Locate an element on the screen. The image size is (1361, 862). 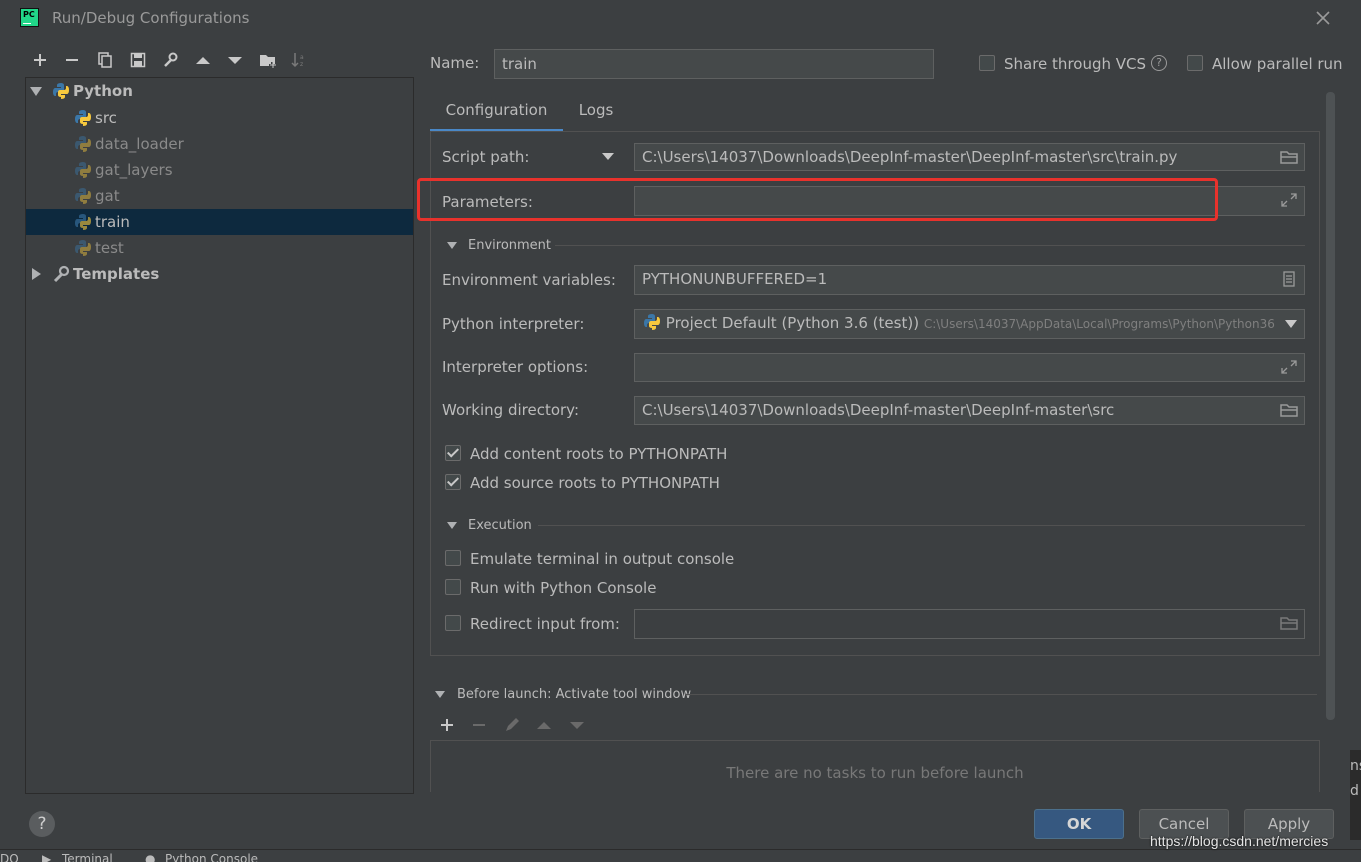
sort-icon: az is located at coordinates (300, 60).